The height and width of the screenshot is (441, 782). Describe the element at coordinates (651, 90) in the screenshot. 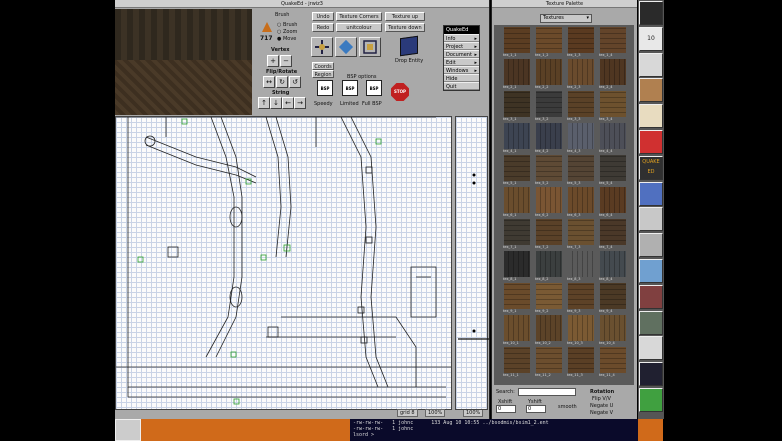

I see `books-icon` at that location.